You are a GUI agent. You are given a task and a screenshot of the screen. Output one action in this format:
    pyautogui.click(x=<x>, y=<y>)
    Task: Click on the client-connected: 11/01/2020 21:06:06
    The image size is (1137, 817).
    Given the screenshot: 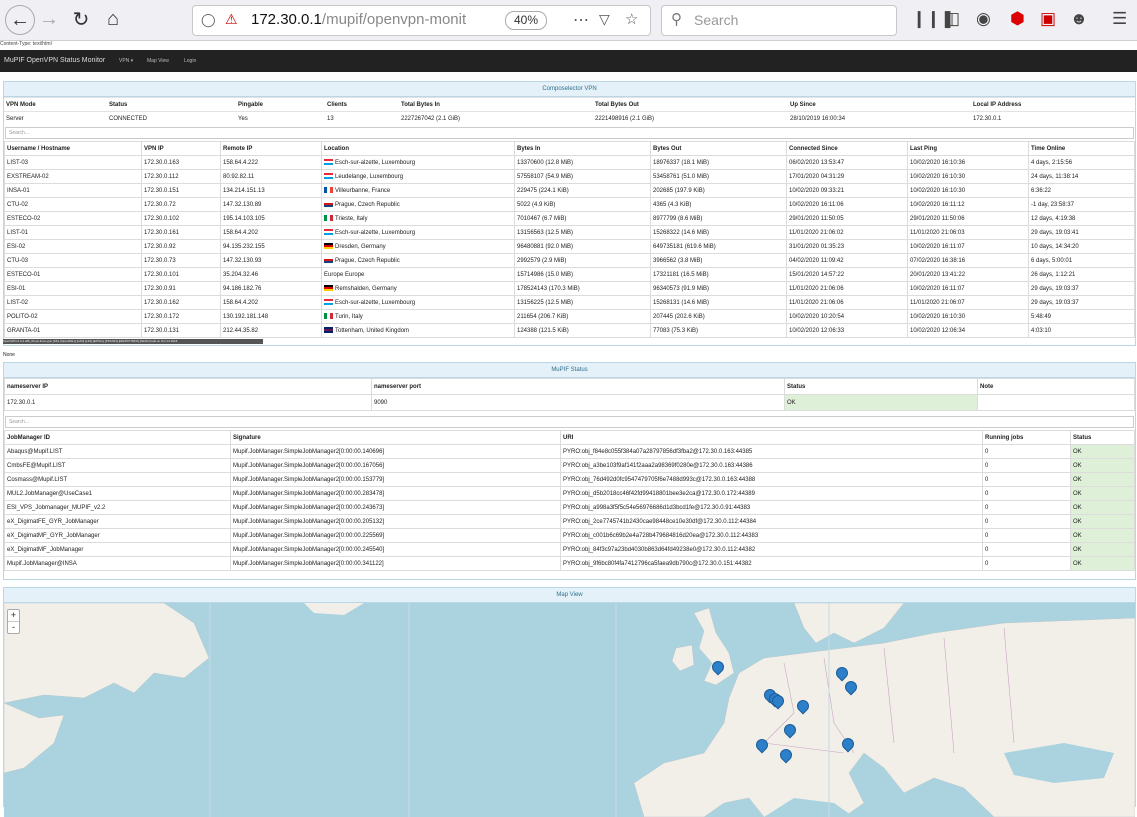 What is the action you would take?
    pyautogui.click(x=847, y=302)
    